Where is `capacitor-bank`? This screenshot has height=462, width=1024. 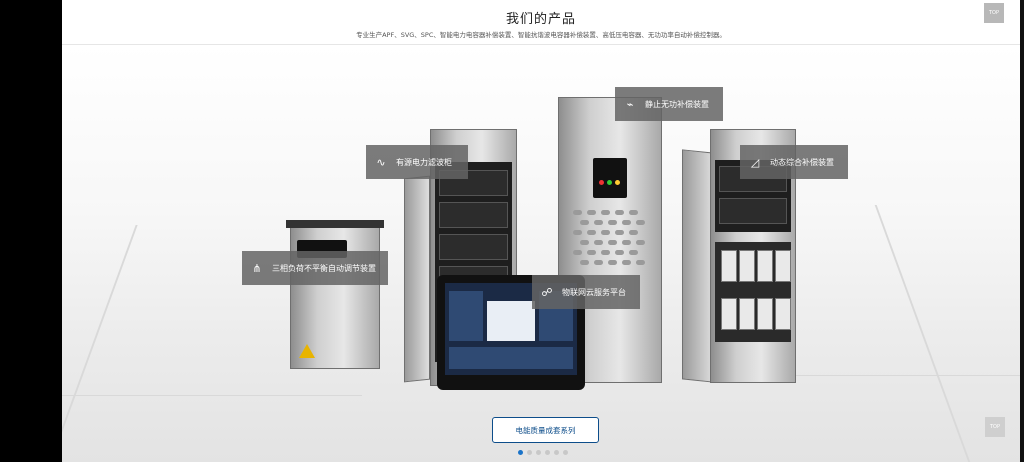
capacitor-bank is located at coordinates (753, 292).